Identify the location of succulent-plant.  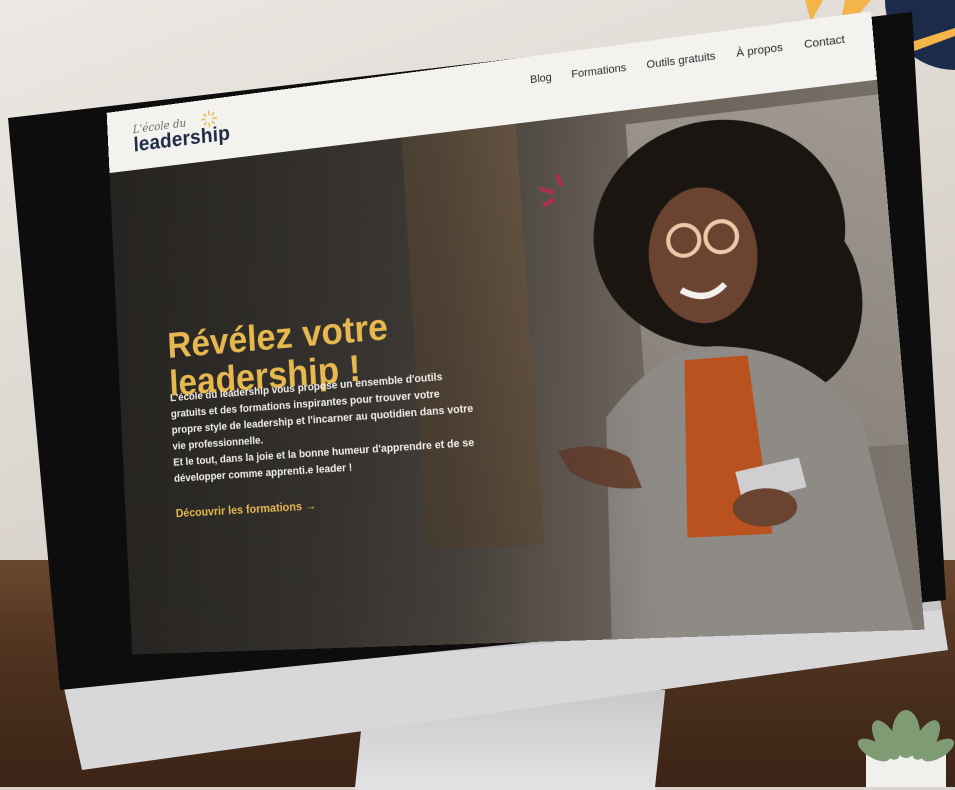
(903, 735).